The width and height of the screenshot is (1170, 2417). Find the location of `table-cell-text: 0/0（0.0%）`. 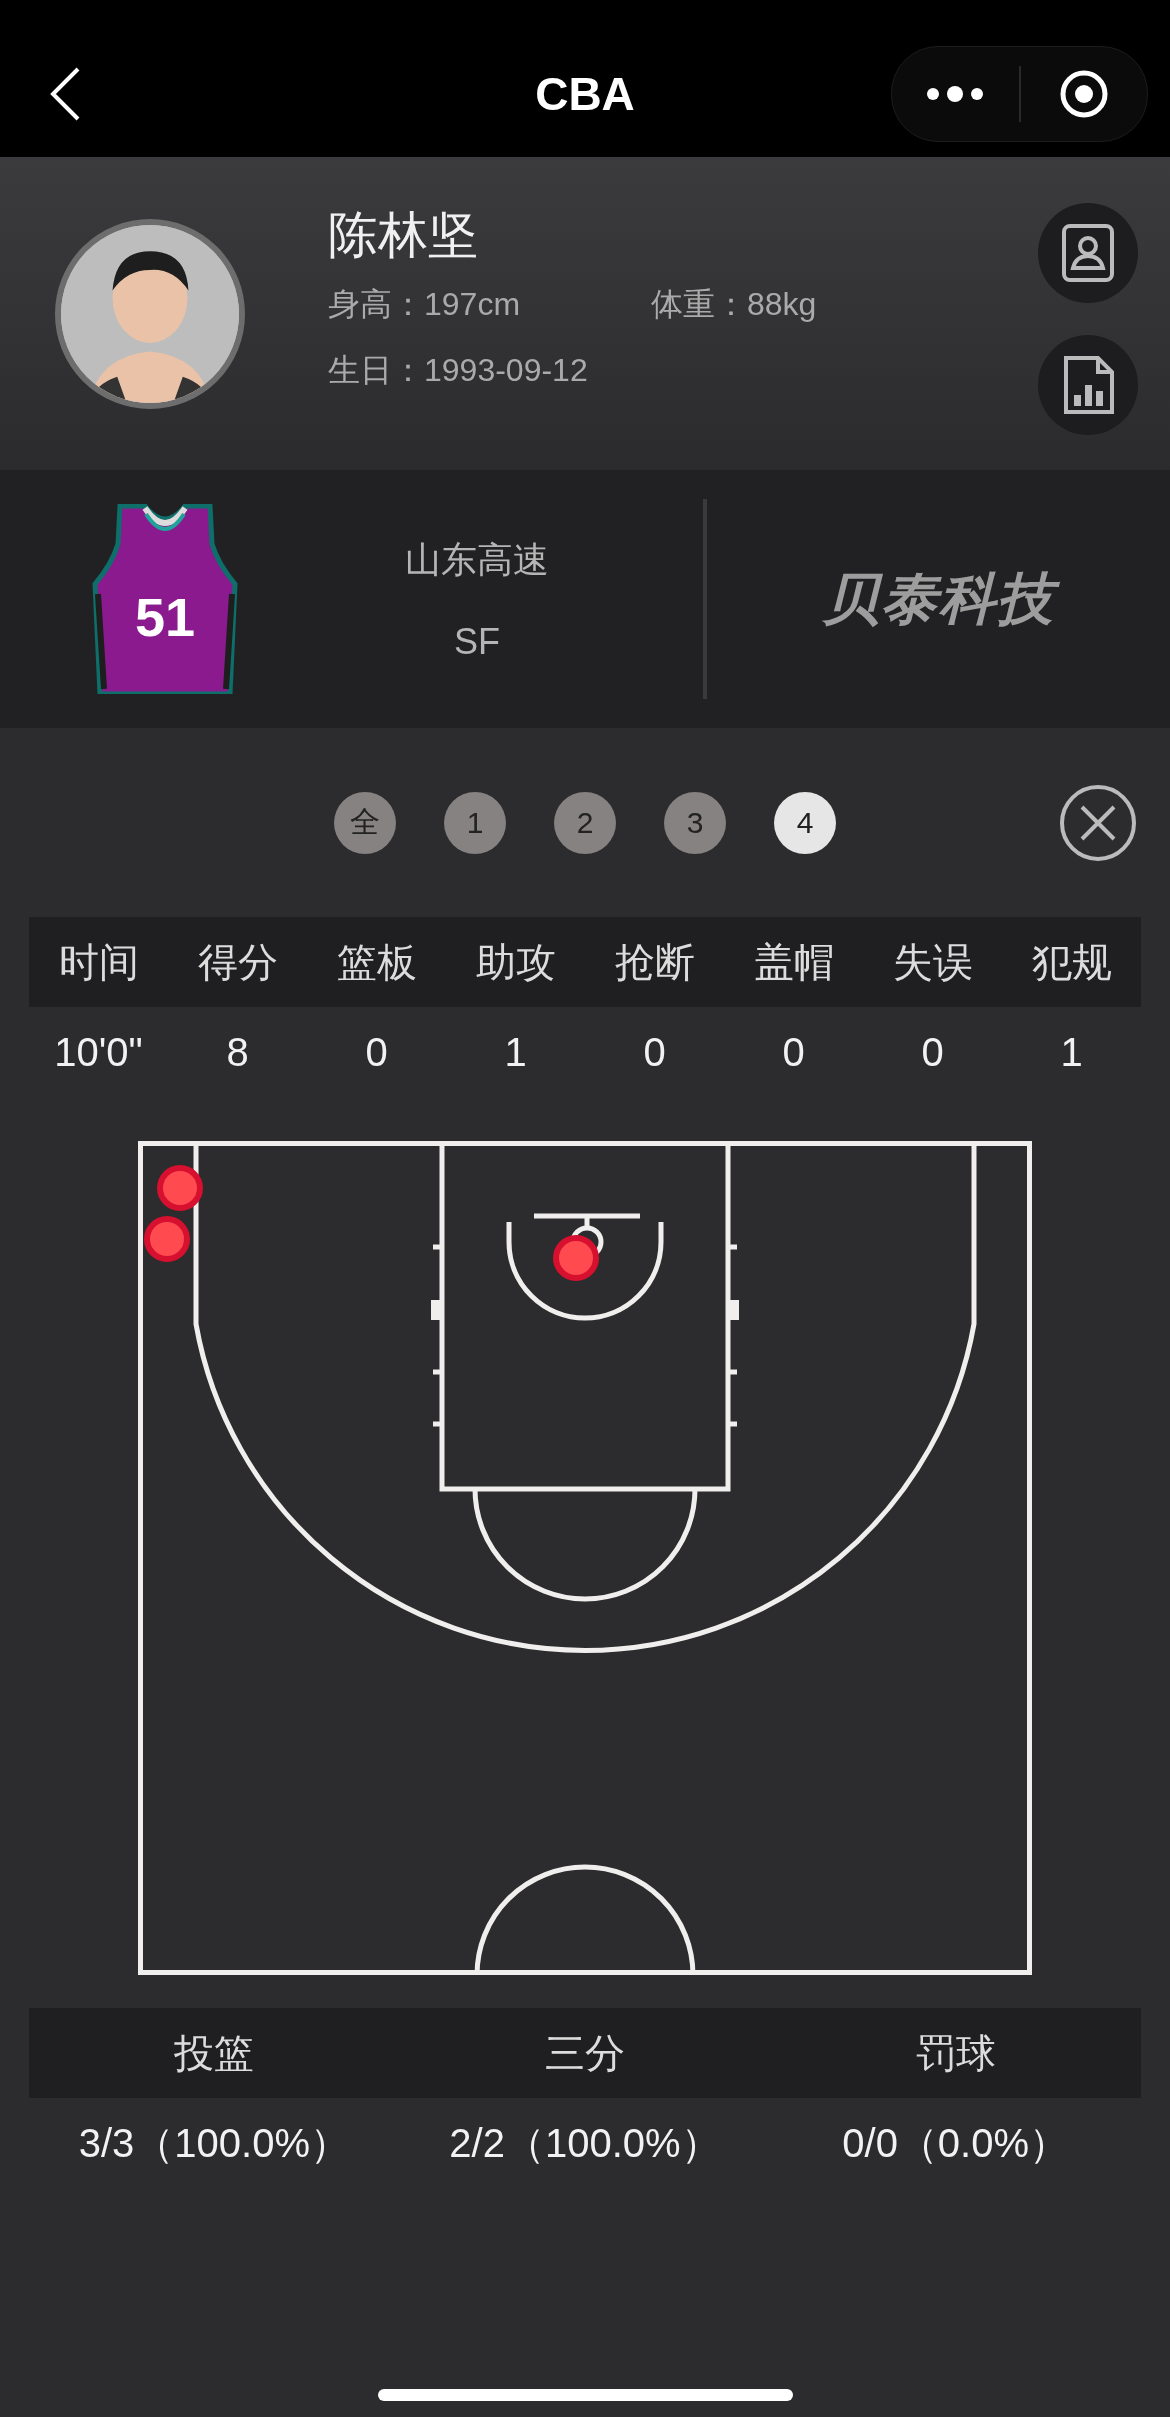

table-cell-text: 0/0（0.0%） is located at coordinates (956, 2143).